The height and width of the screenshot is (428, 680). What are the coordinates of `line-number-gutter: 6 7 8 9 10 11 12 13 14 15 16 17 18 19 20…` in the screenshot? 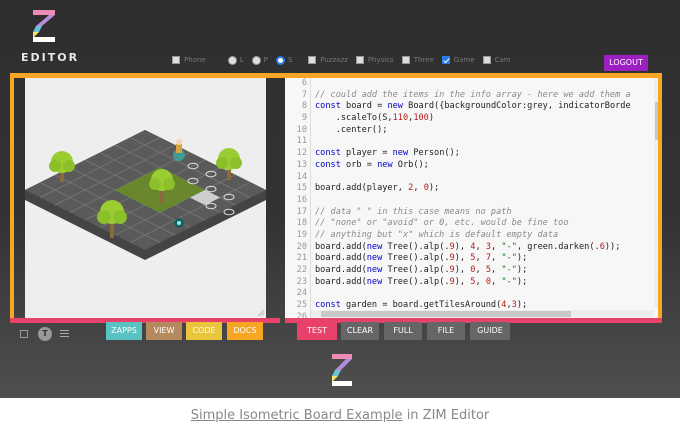 It's located at (298, 198).